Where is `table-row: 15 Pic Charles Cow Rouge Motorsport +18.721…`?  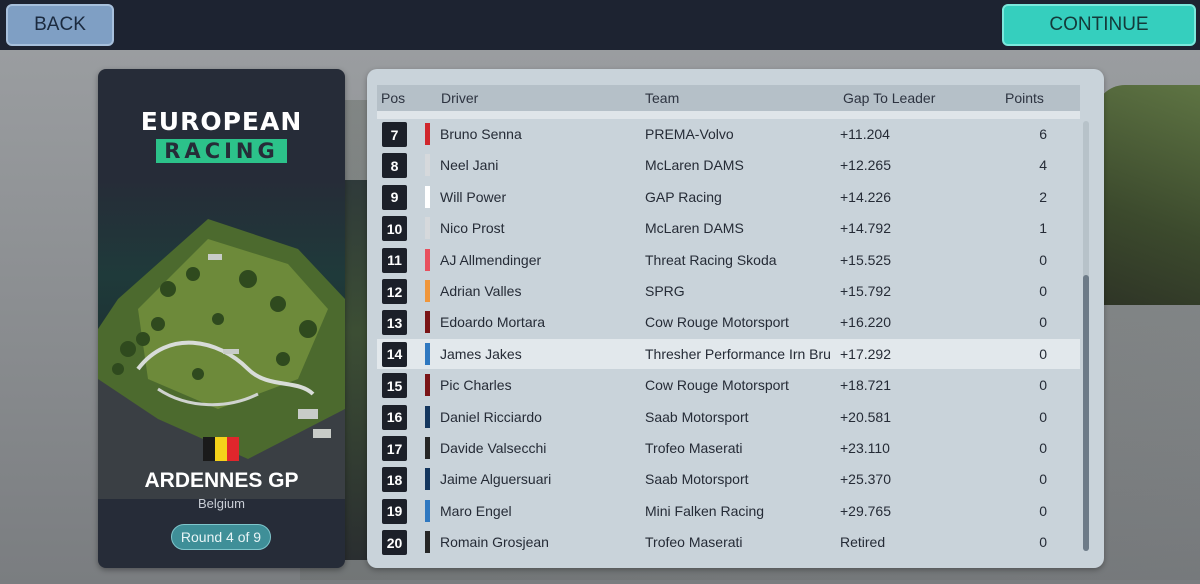
table-row: 15 Pic Charles Cow Rouge Motorsport +18.721… is located at coordinates (728, 385).